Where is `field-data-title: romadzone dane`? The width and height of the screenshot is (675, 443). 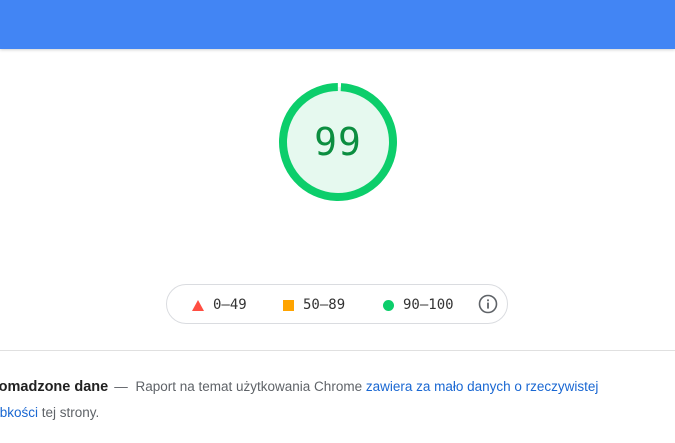
field-data-title: romadzone dane is located at coordinates (54, 387).